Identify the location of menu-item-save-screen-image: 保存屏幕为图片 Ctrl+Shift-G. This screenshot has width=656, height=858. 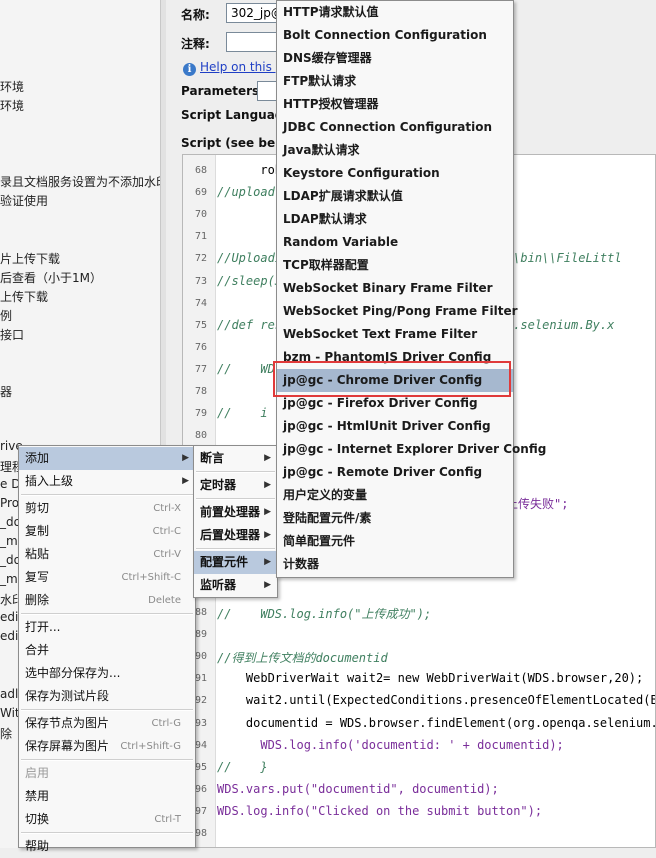
(107, 746).